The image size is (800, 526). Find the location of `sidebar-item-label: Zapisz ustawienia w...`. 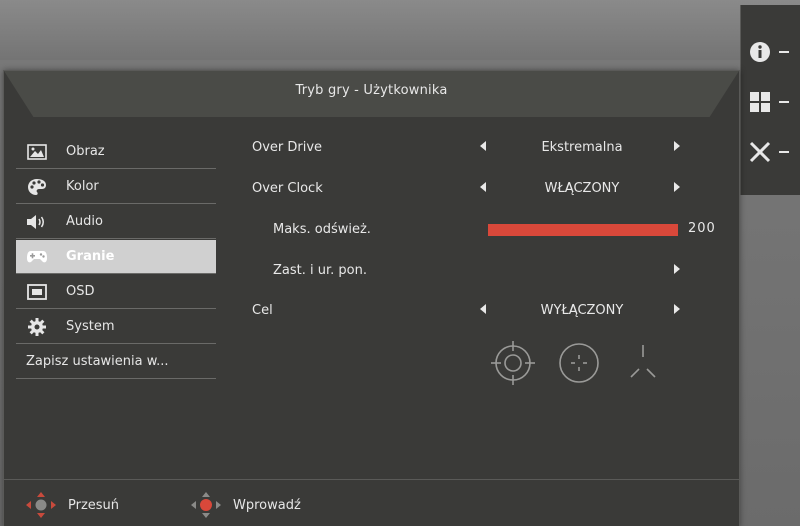

sidebar-item-label: Zapisz ustawienia w... is located at coordinates (97, 361).